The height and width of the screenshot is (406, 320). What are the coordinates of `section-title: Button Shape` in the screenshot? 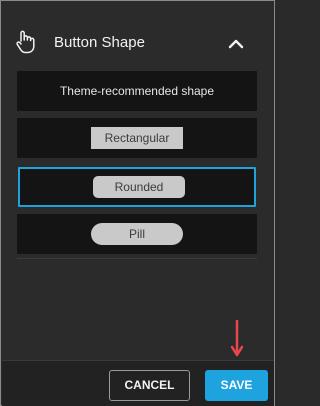 It's located at (99, 42).